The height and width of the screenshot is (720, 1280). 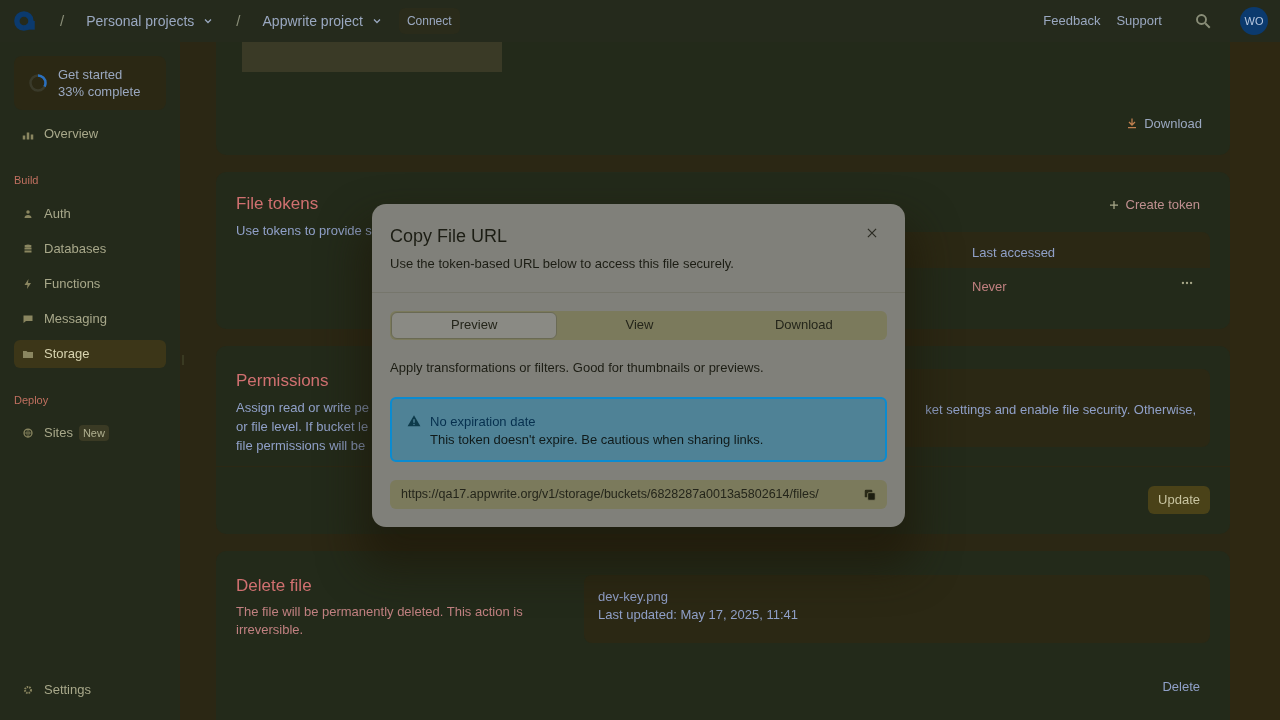 I want to click on file-name: dev-key.png, so click(x=633, y=597).